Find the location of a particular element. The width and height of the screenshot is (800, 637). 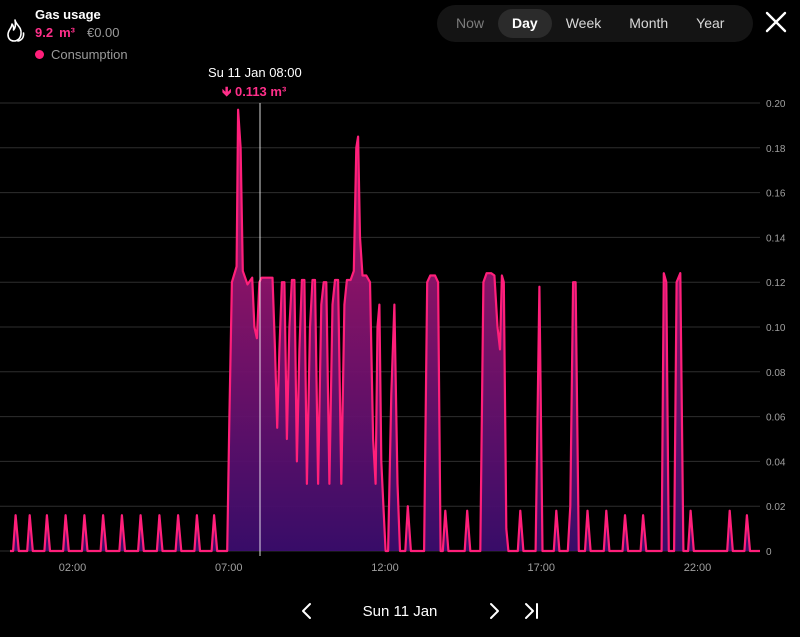

tab-year: Year is located at coordinates (710, 23).